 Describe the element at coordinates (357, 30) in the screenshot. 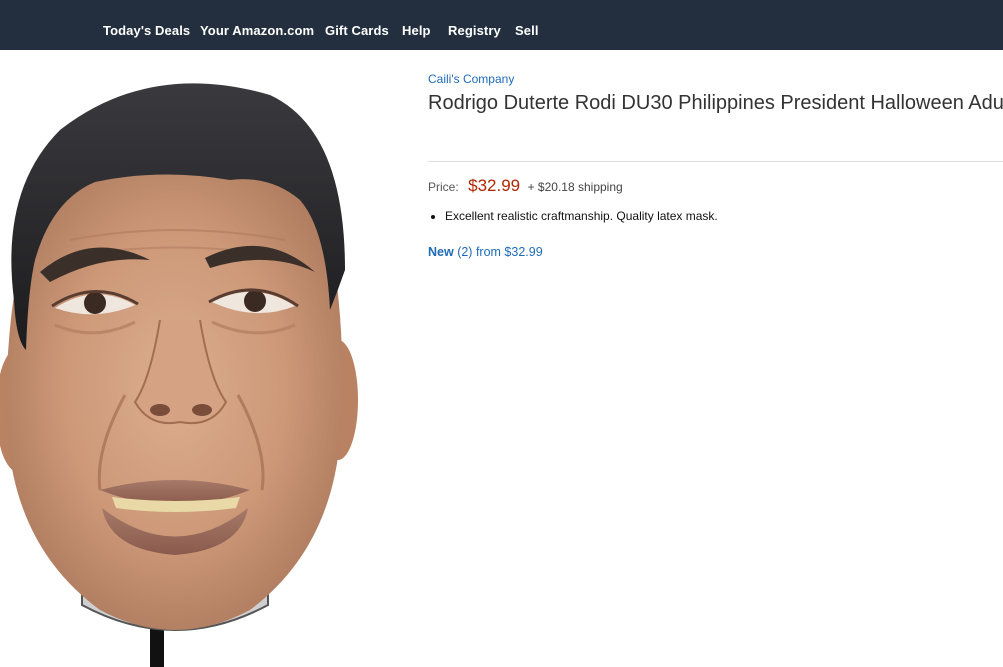

I see `nav-gift-cards: Gift Cards` at that location.